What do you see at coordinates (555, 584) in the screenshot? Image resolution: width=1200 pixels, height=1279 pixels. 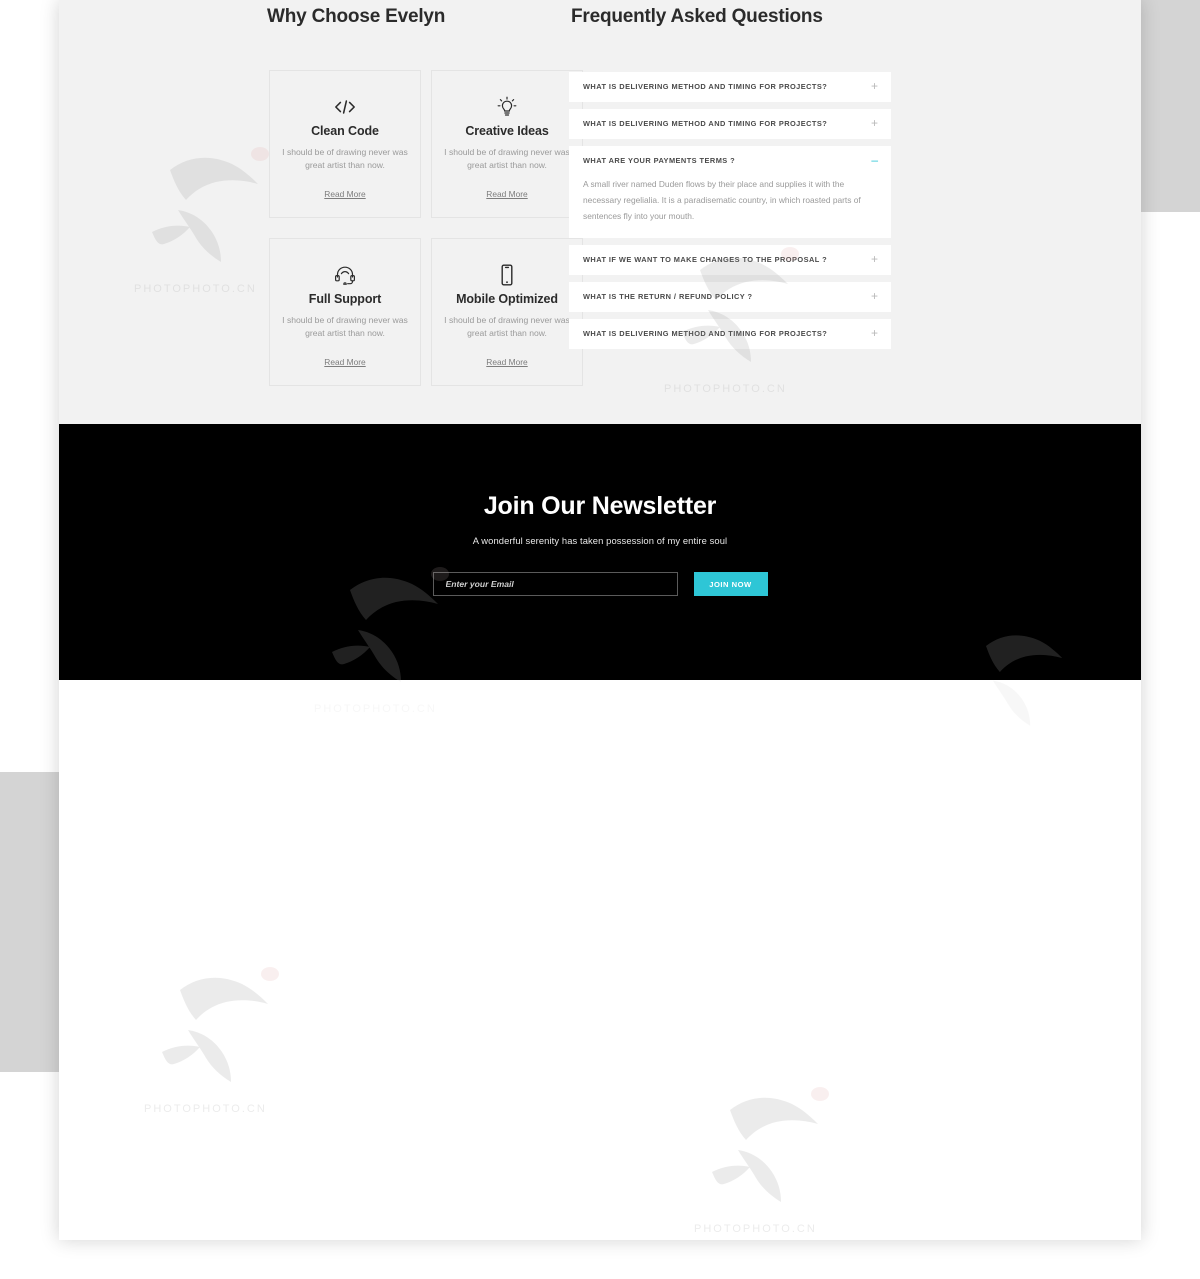 I see `email-input` at bounding box center [555, 584].